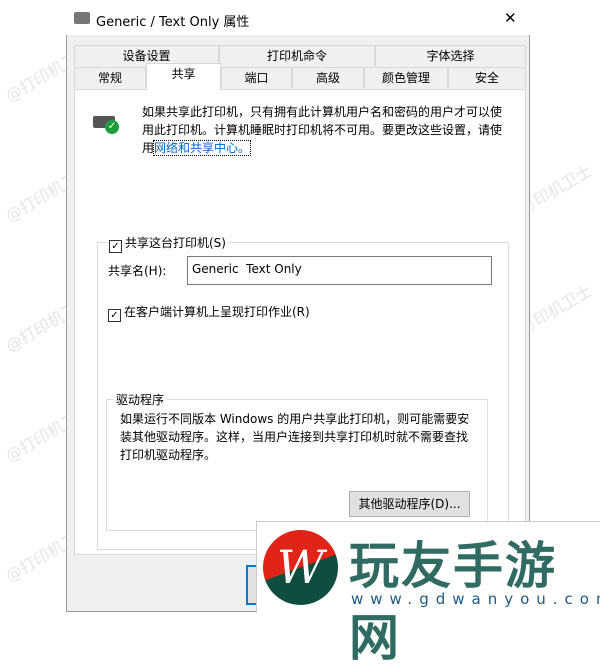 The image size is (600, 670). What do you see at coordinates (297, 55) in the screenshot?
I see `tab-printer-commands: 打印机命令` at bounding box center [297, 55].